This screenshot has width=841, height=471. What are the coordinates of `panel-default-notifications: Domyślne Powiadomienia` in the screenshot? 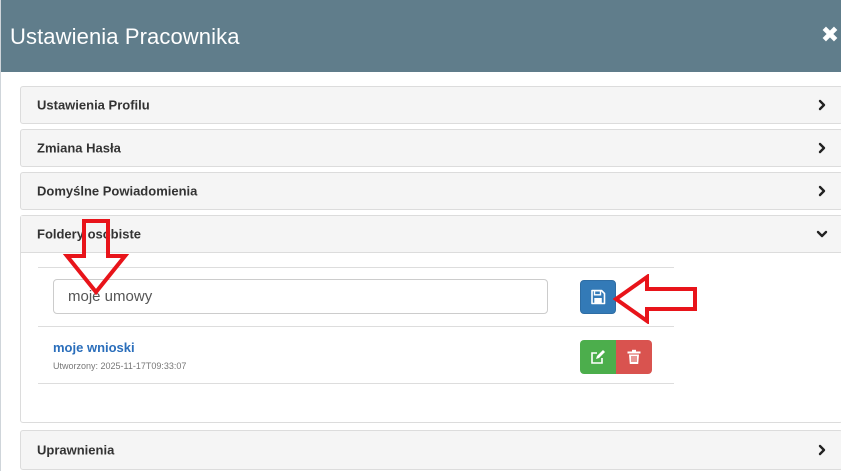 It's located at (430, 191).